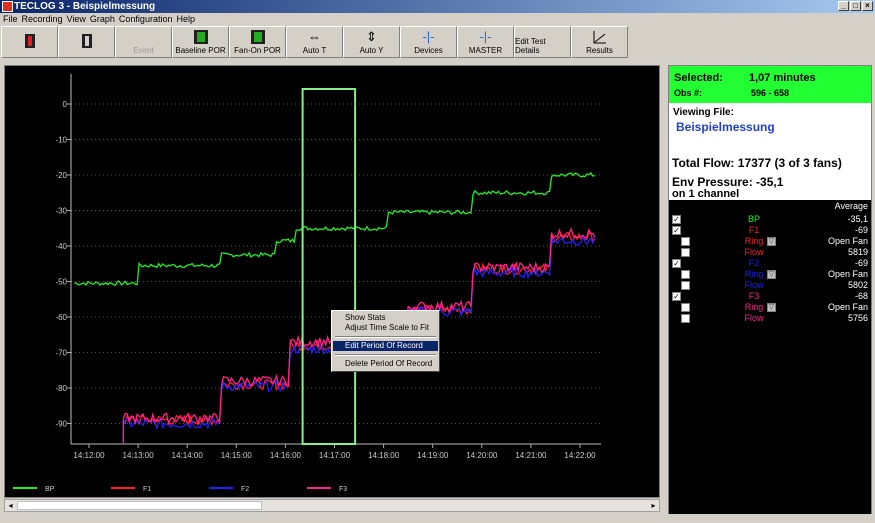  I want to click on fan-on-por-icon, so click(257, 36).